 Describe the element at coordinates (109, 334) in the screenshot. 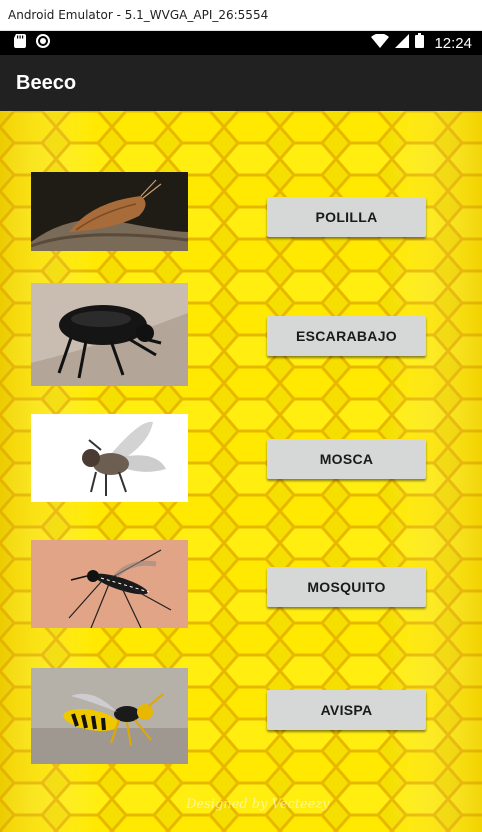

I see `beetle-image` at that location.